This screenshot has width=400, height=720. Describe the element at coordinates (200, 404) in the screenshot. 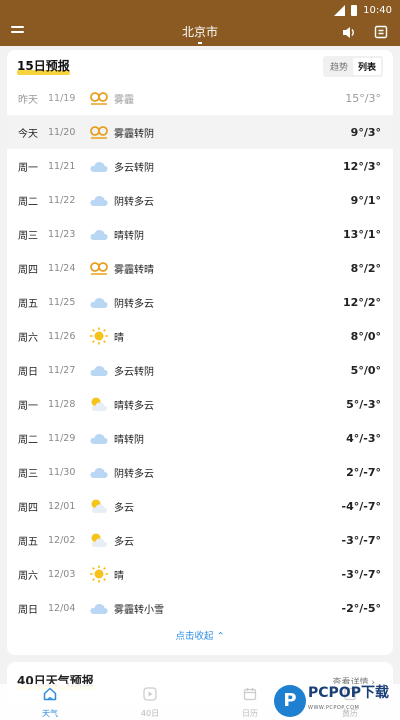

I see `forecast-row: 周一 11/28 晴转多云 5°/-3°` at that location.